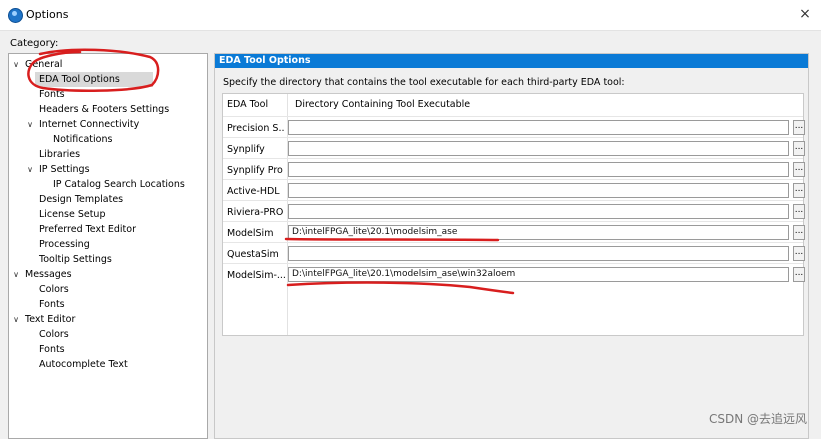 This screenshot has height=439, width=821. I want to click on tree-item: Tooltip Settings, so click(107, 259).